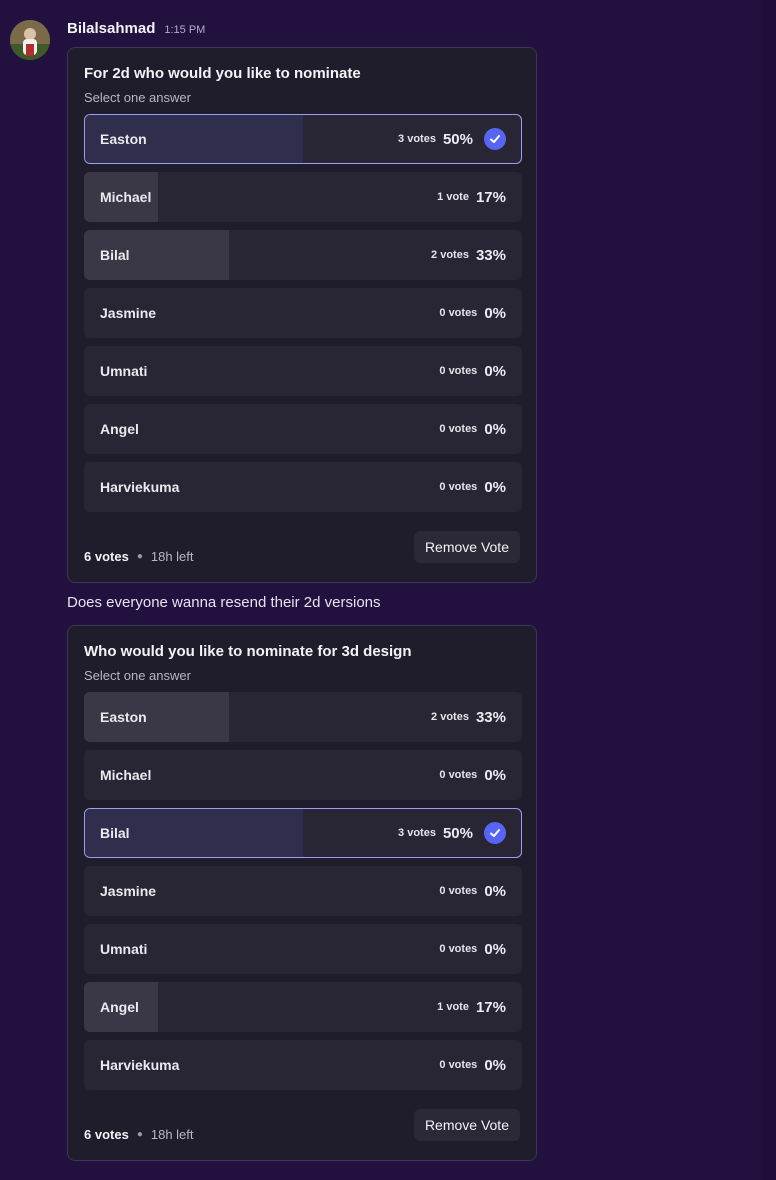  Describe the element at coordinates (303, 139) in the screenshot. I see `poll-option-easton: Easton 3 votes 50%` at that location.